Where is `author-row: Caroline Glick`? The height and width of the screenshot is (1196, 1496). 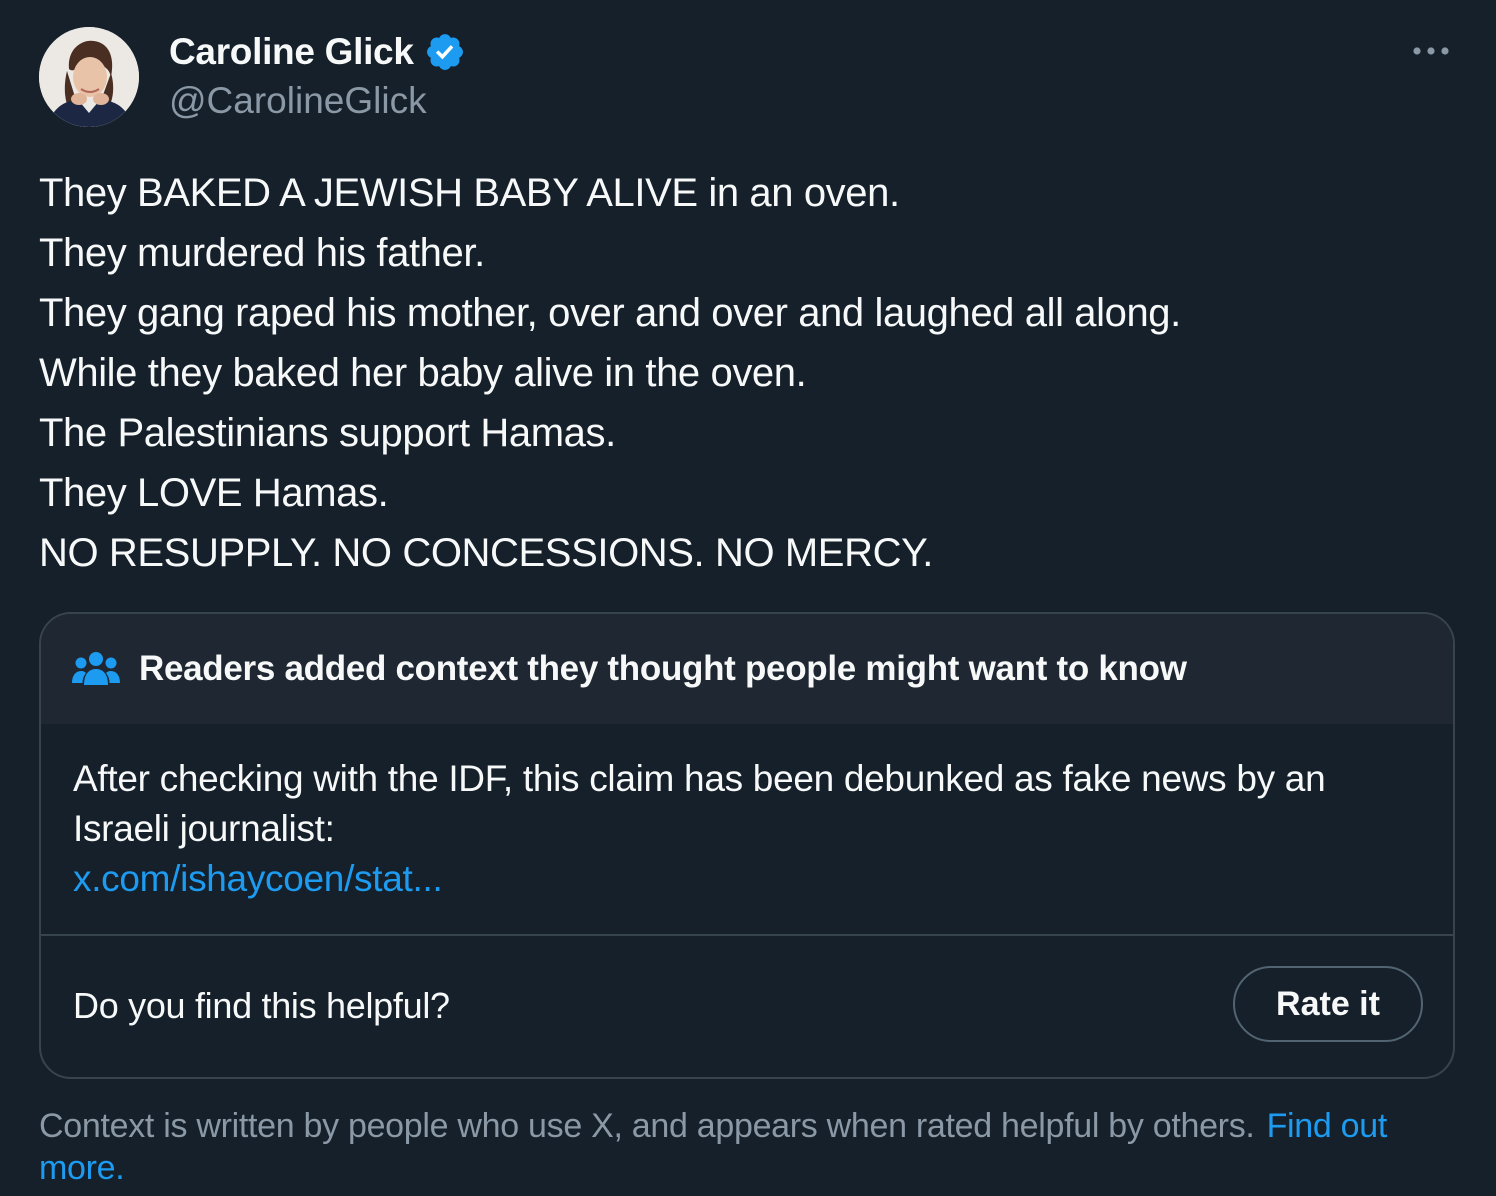
author-row: Caroline Glick is located at coordinates (317, 52).